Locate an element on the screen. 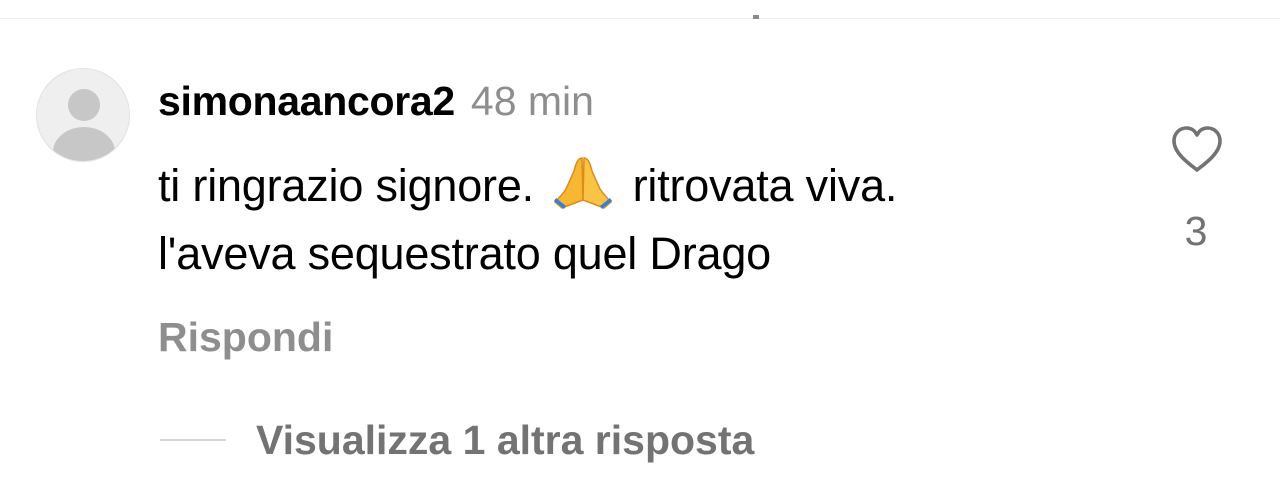 This screenshot has width=1280, height=490. comment-text-line-1: ti ringrazio signore. ritrovata viva. is located at coordinates (658, 186).